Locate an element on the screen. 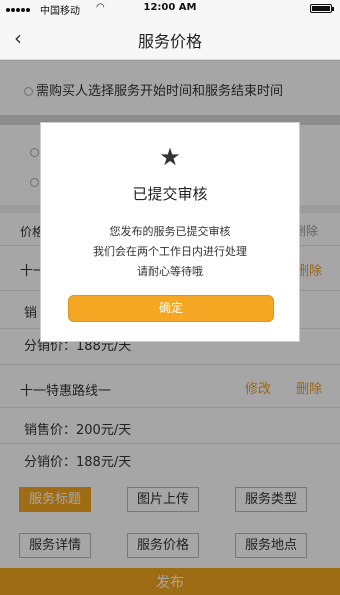  star-icon: ★ is located at coordinates (170, 157).